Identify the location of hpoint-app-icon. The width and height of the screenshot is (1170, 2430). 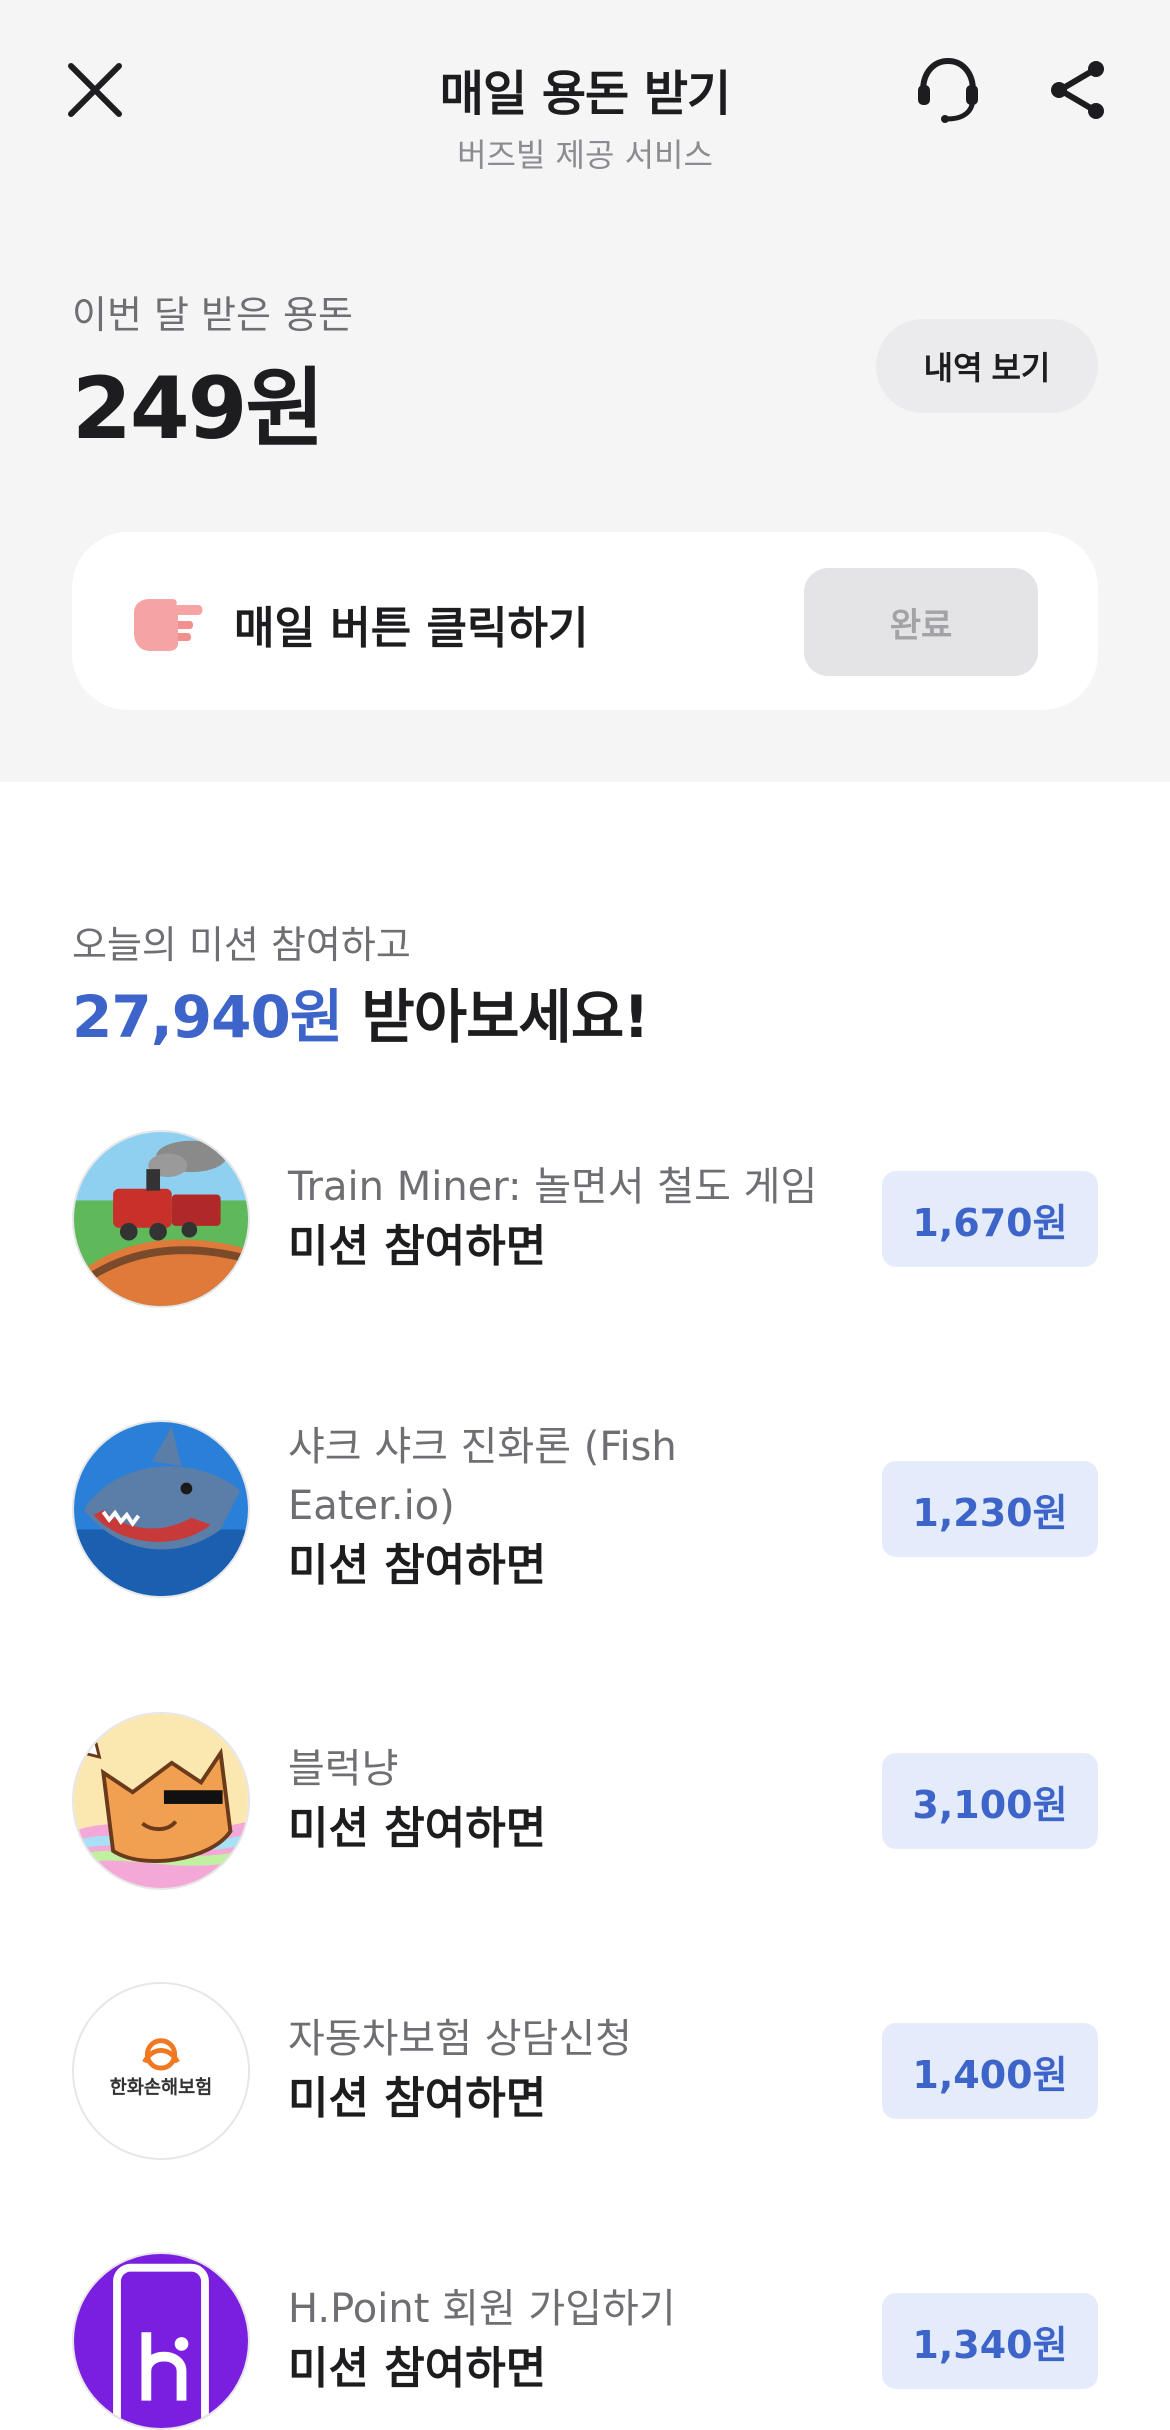
(161, 2341).